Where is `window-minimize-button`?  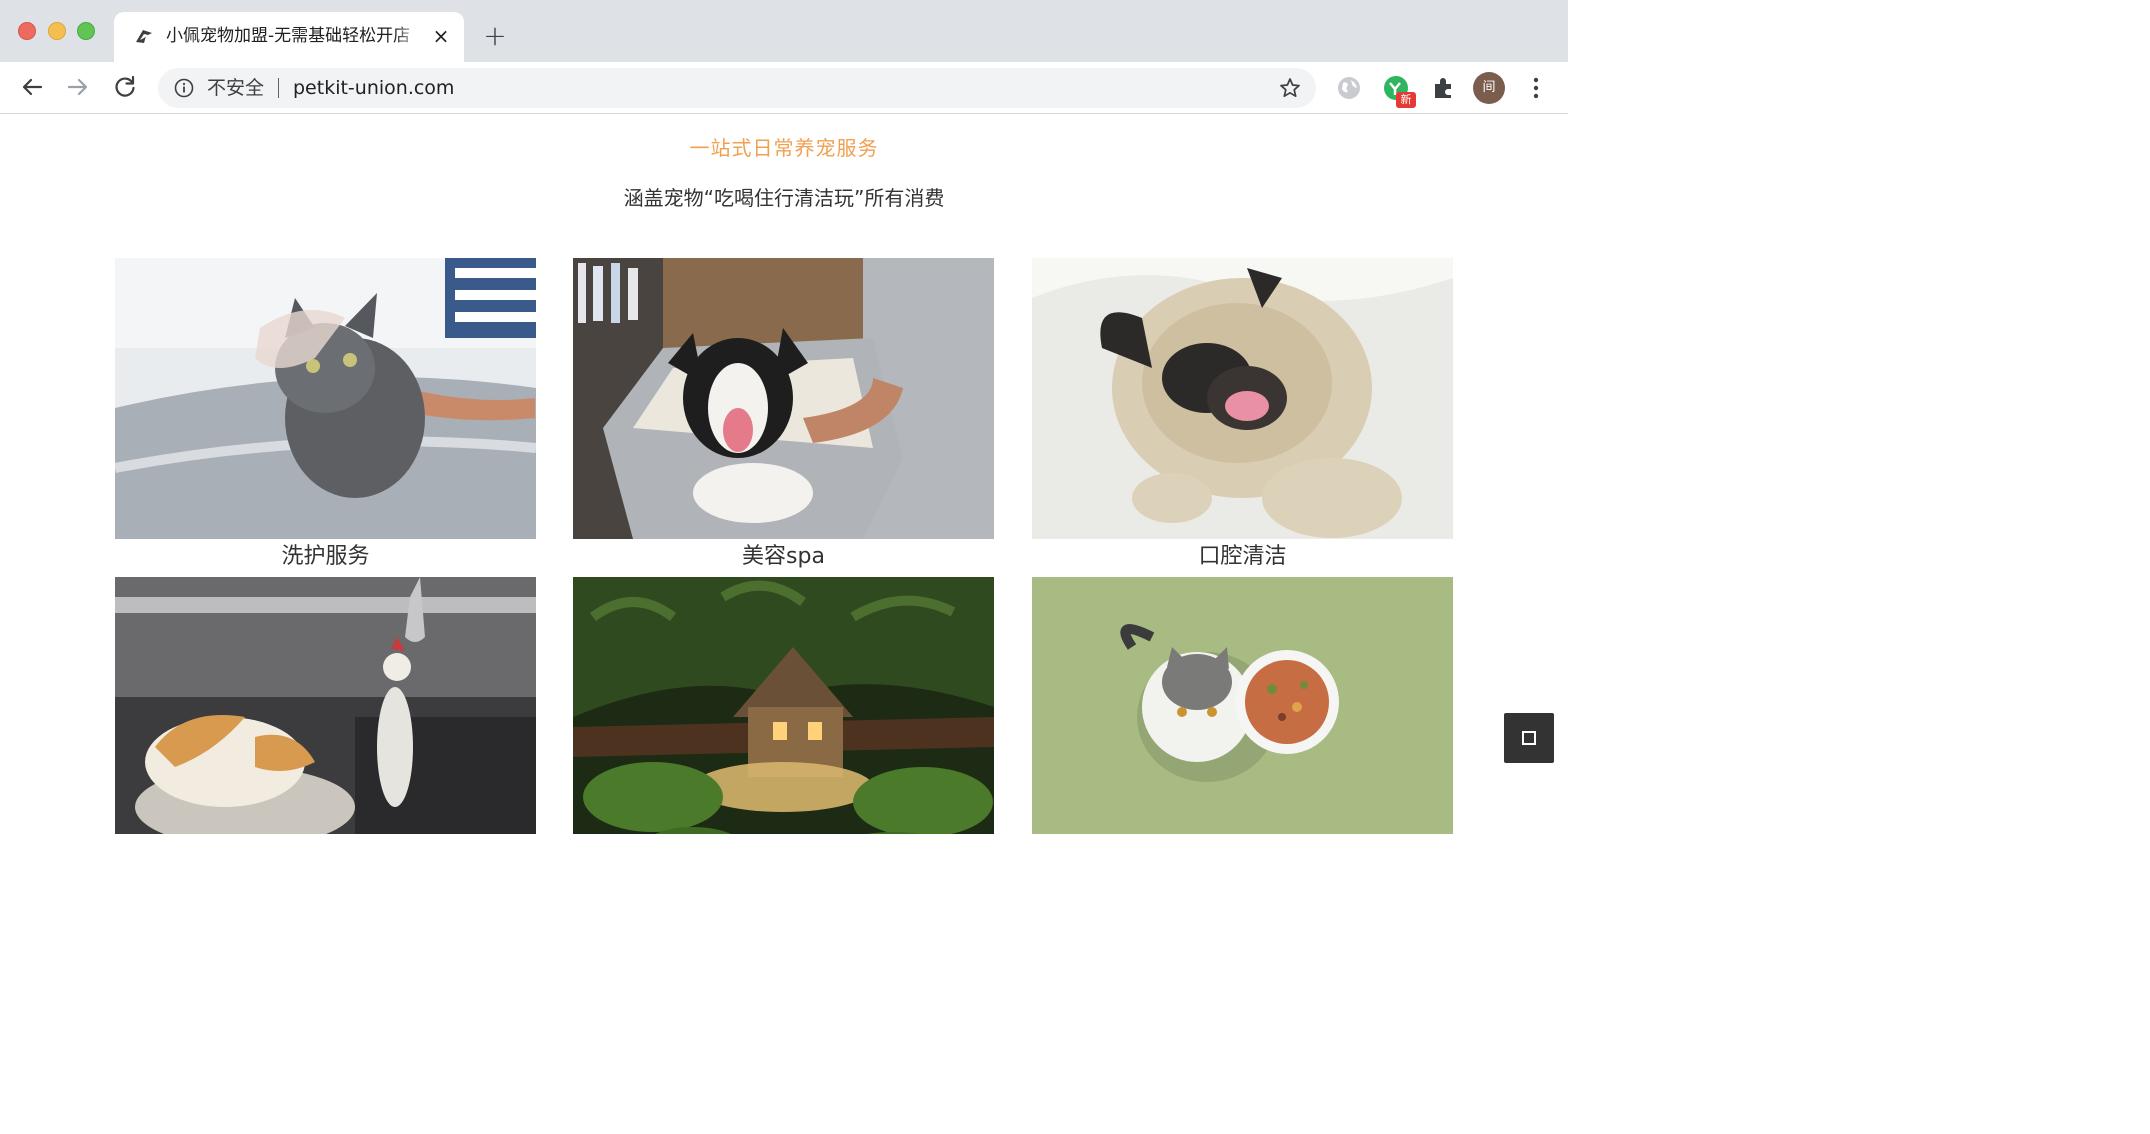 window-minimize-button is located at coordinates (57, 31).